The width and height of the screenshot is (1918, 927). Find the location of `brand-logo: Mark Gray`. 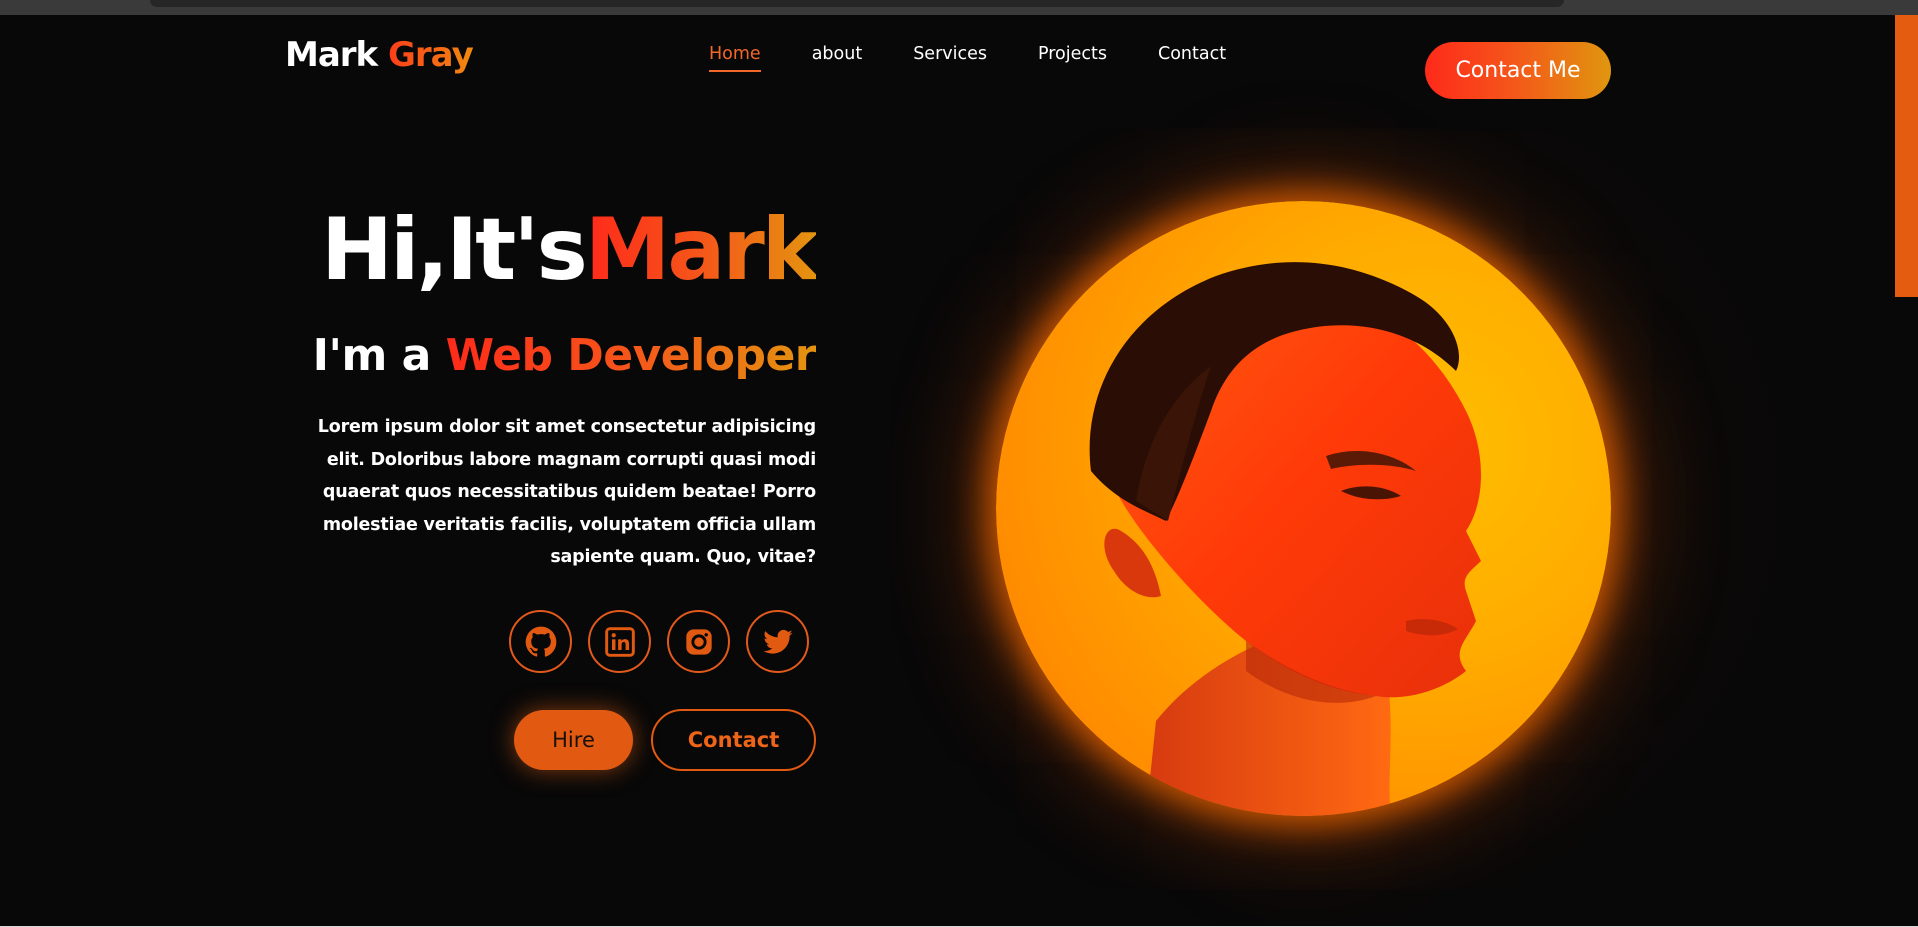

brand-logo: Mark Gray is located at coordinates (379, 55).